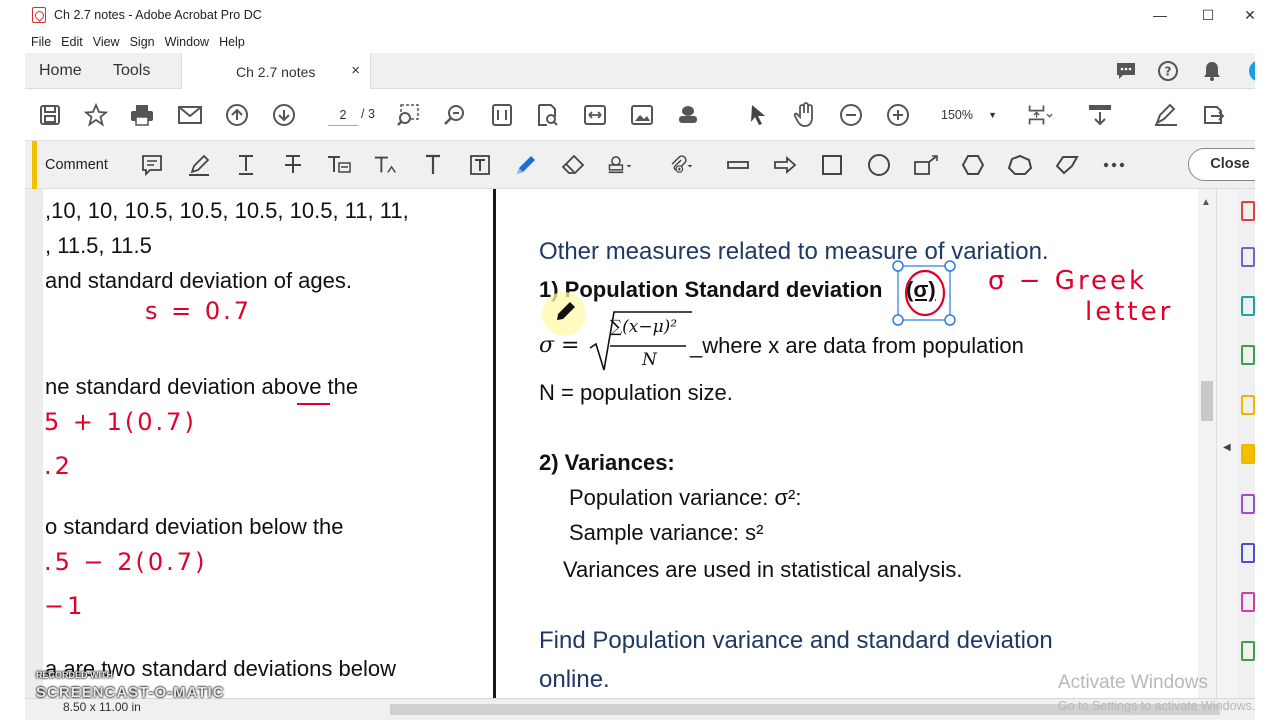 The height and width of the screenshot is (720, 1280). I want to click on active-comment-icon, so click(1248, 454).